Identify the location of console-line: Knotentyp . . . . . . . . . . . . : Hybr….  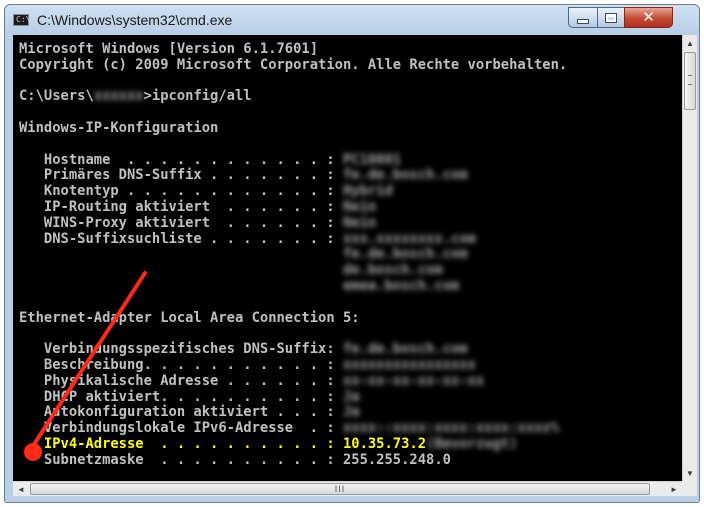
(350, 191).